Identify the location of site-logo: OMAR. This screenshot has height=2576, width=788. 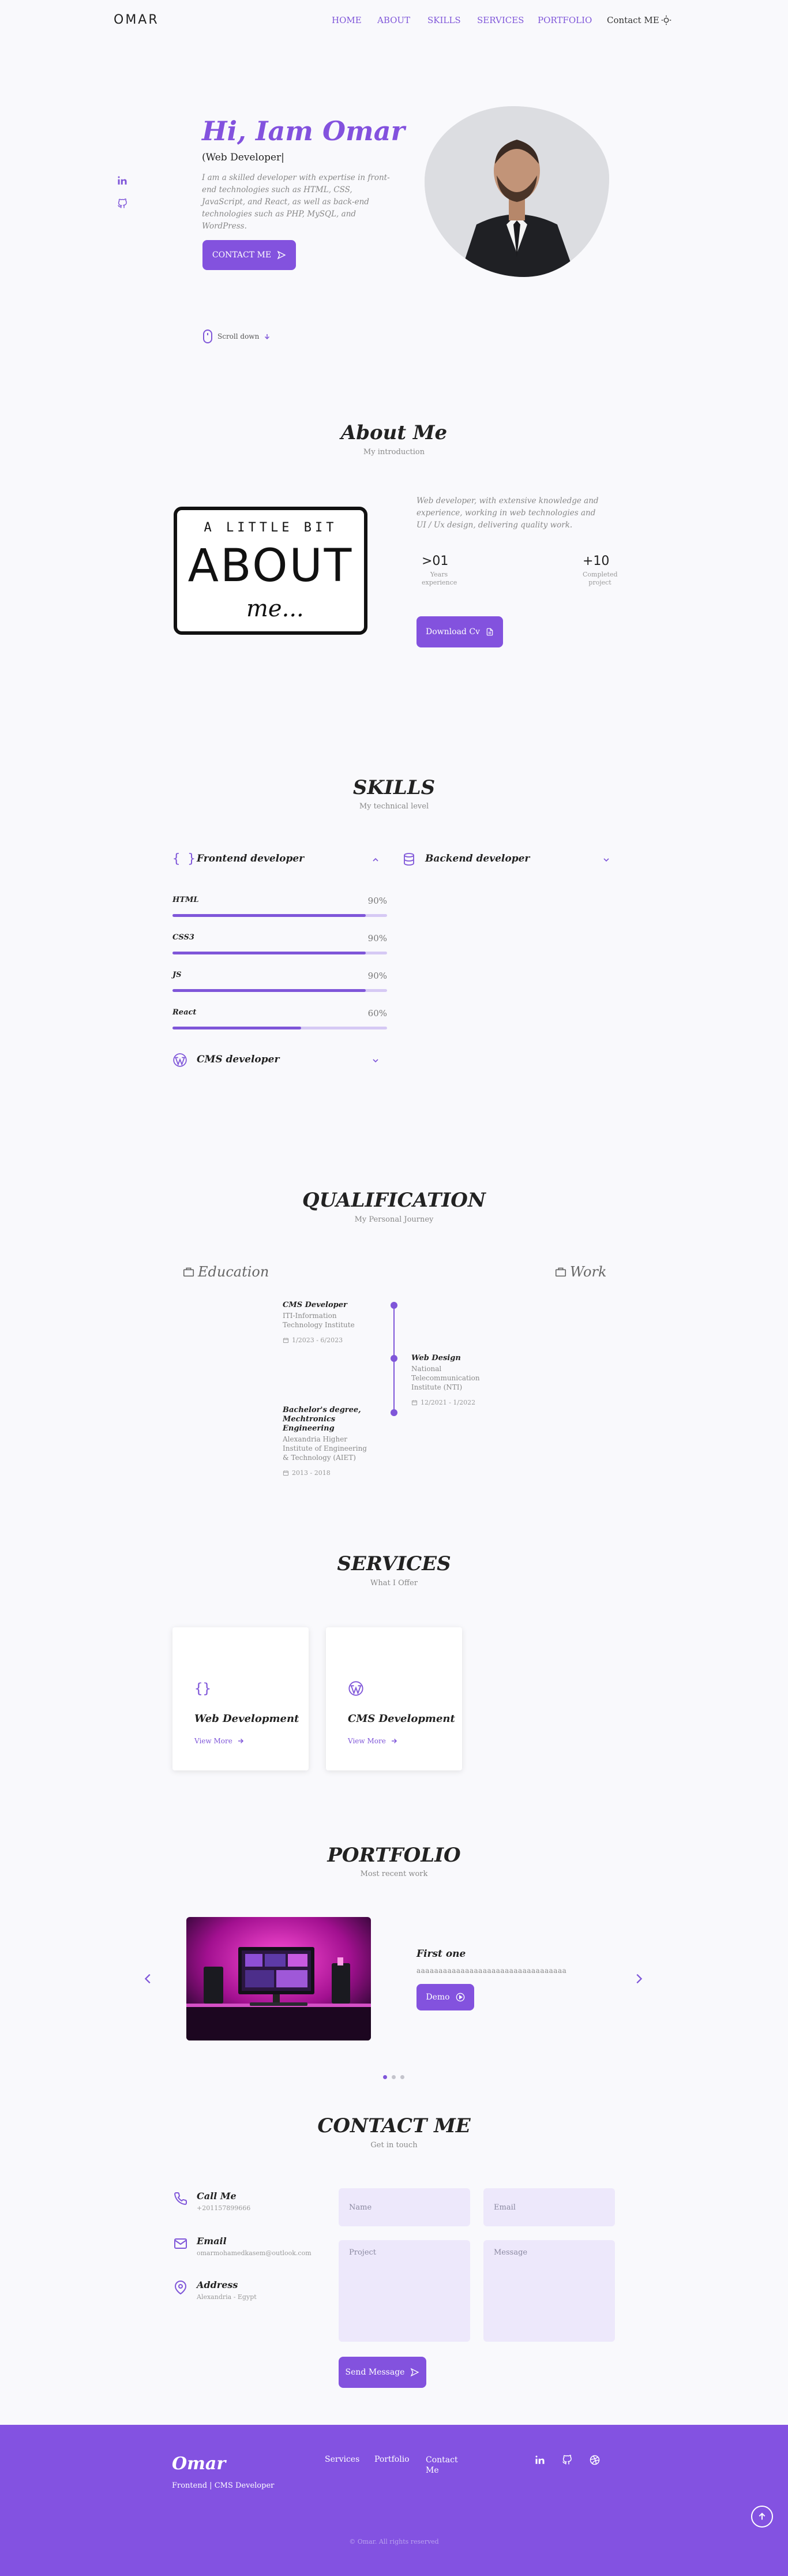
(136, 20).